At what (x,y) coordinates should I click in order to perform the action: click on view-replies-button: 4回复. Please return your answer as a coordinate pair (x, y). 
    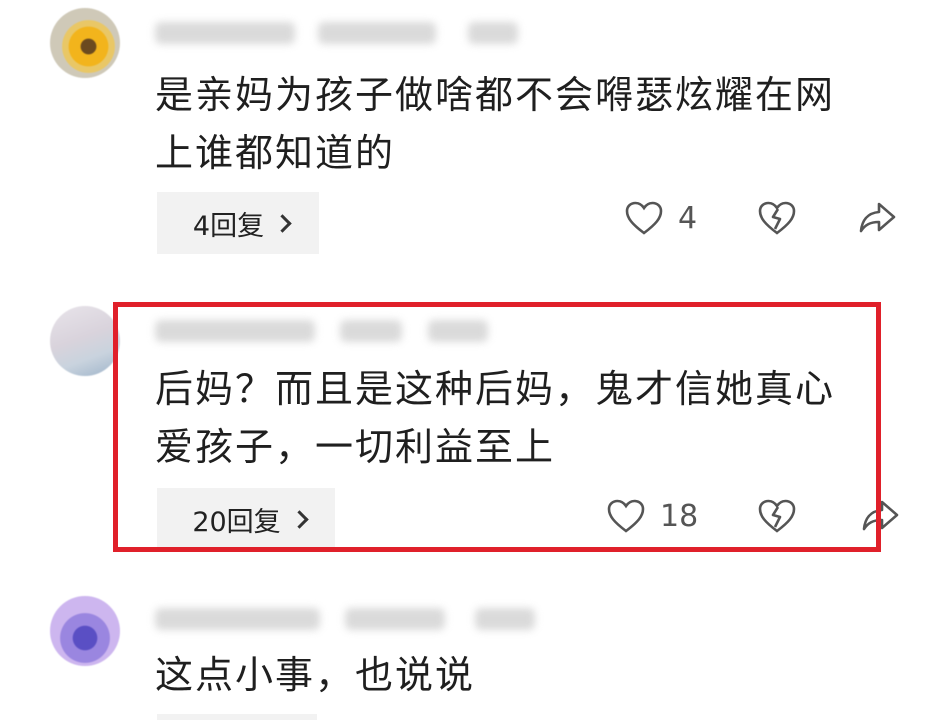
    Looking at the image, I should click on (238, 223).